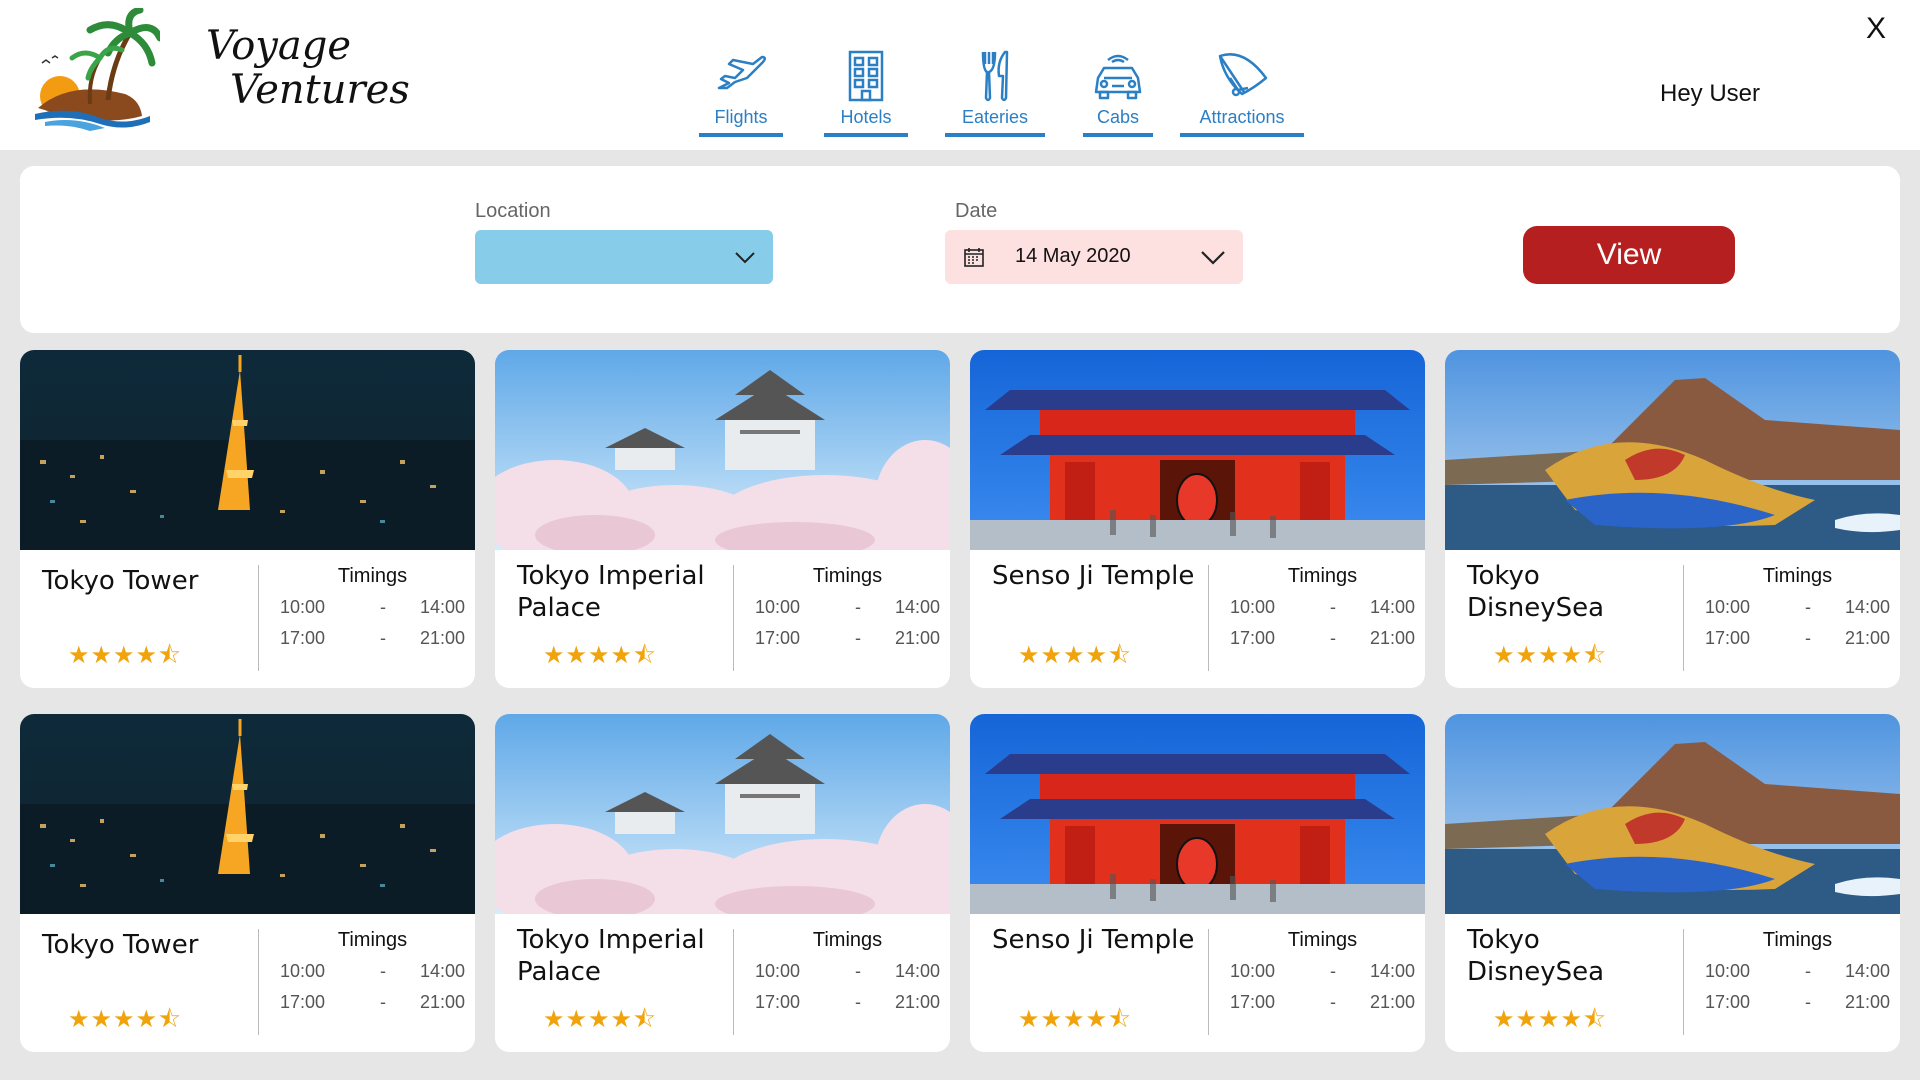 This screenshot has height=1080, width=1920. What do you see at coordinates (1242, 94) in the screenshot?
I see `nav-attractions: Attractions` at bounding box center [1242, 94].